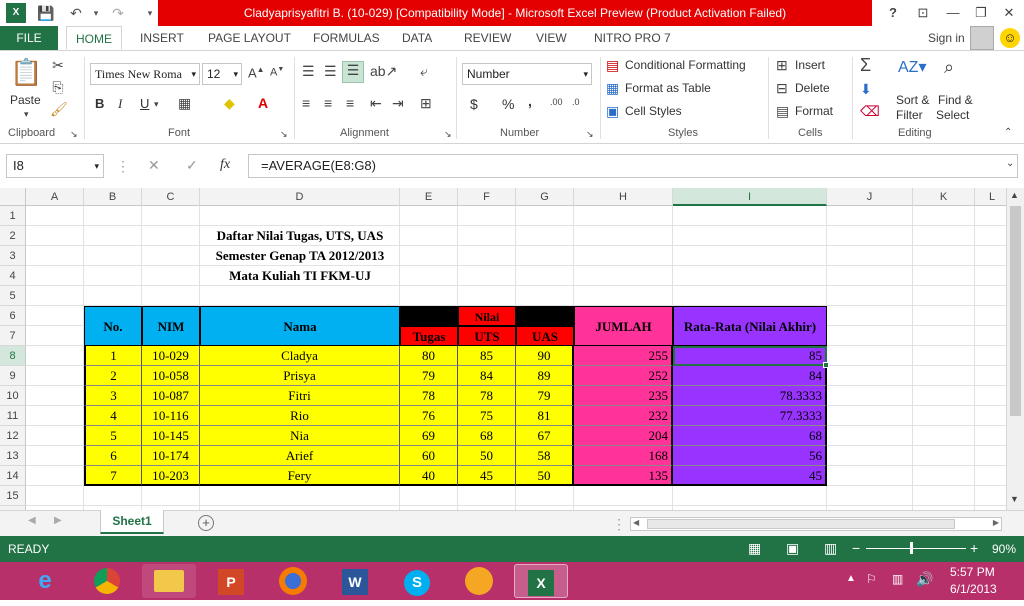  What do you see at coordinates (545, 416) in the screenshot?
I see `cell-uas: 81` at bounding box center [545, 416].